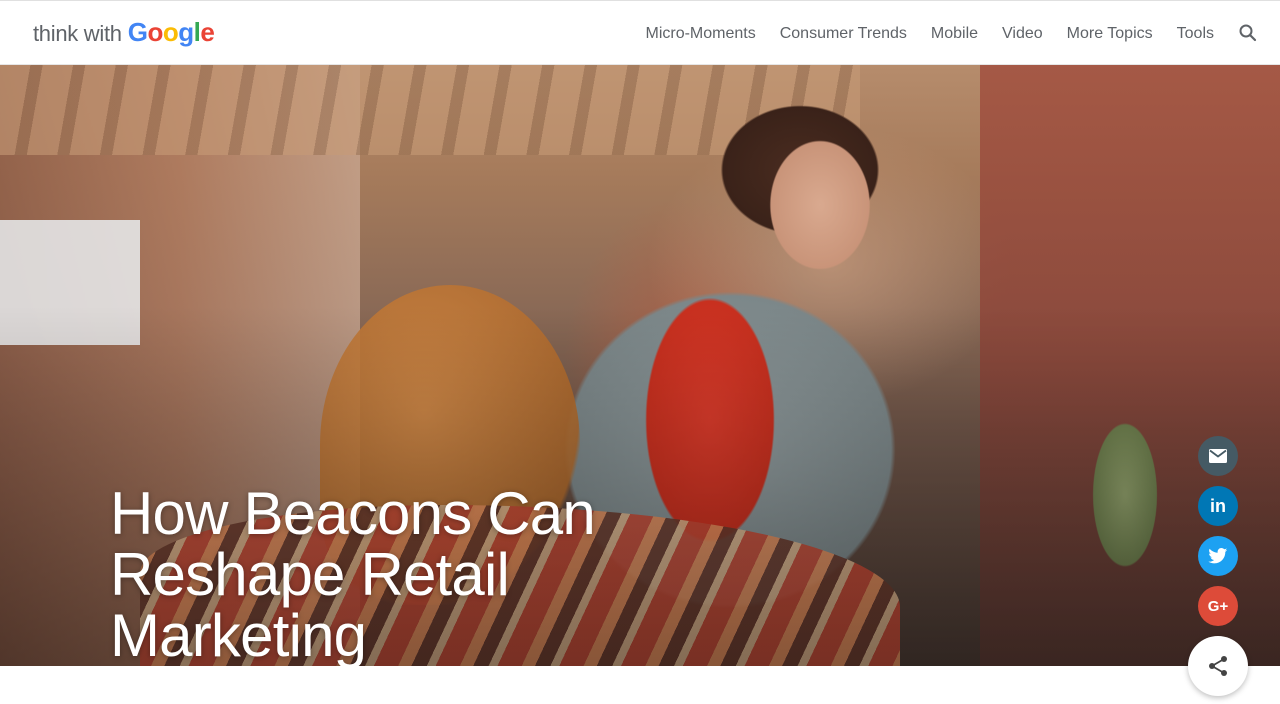  What do you see at coordinates (310, 574) in the screenshot?
I see `article-title-line: Reshape Retail` at bounding box center [310, 574].